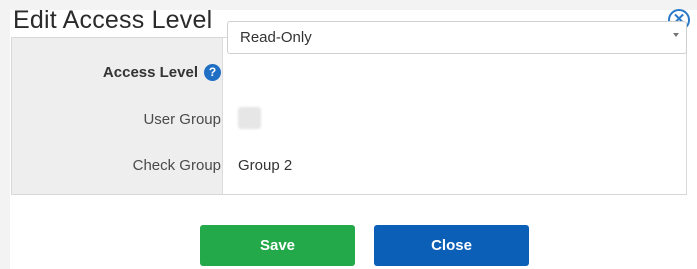  I want to click on close-button: Close, so click(451, 245).